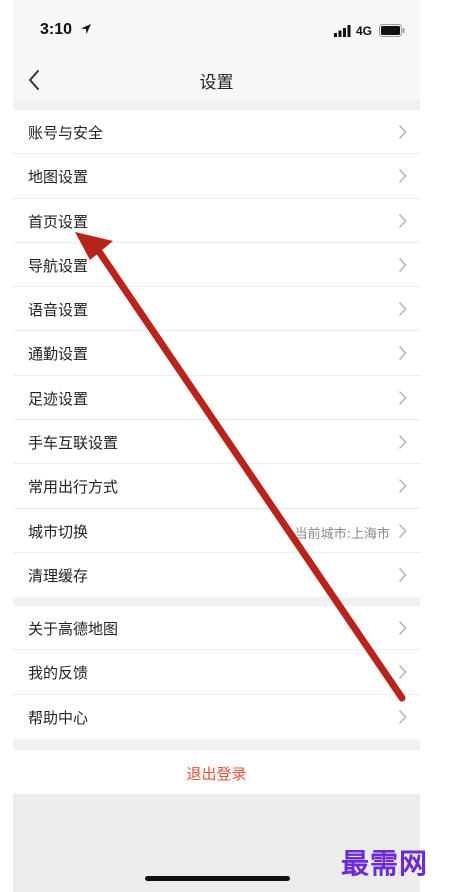 This screenshot has width=454, height=892. I want to click on settings-item-label: 地图设置, so click(58, 177).